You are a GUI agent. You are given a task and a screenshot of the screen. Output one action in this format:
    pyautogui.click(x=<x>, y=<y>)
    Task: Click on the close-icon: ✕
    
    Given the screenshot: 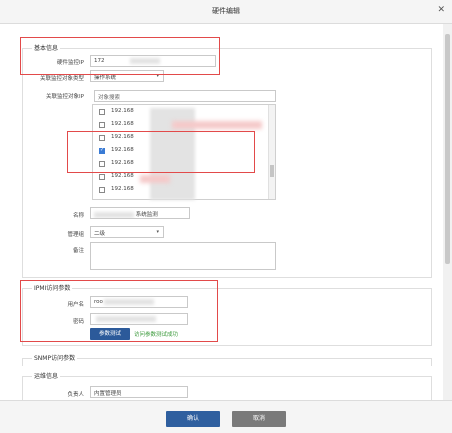 What is the action you would take?
    pyautogui.click(x=441, y=10)
    